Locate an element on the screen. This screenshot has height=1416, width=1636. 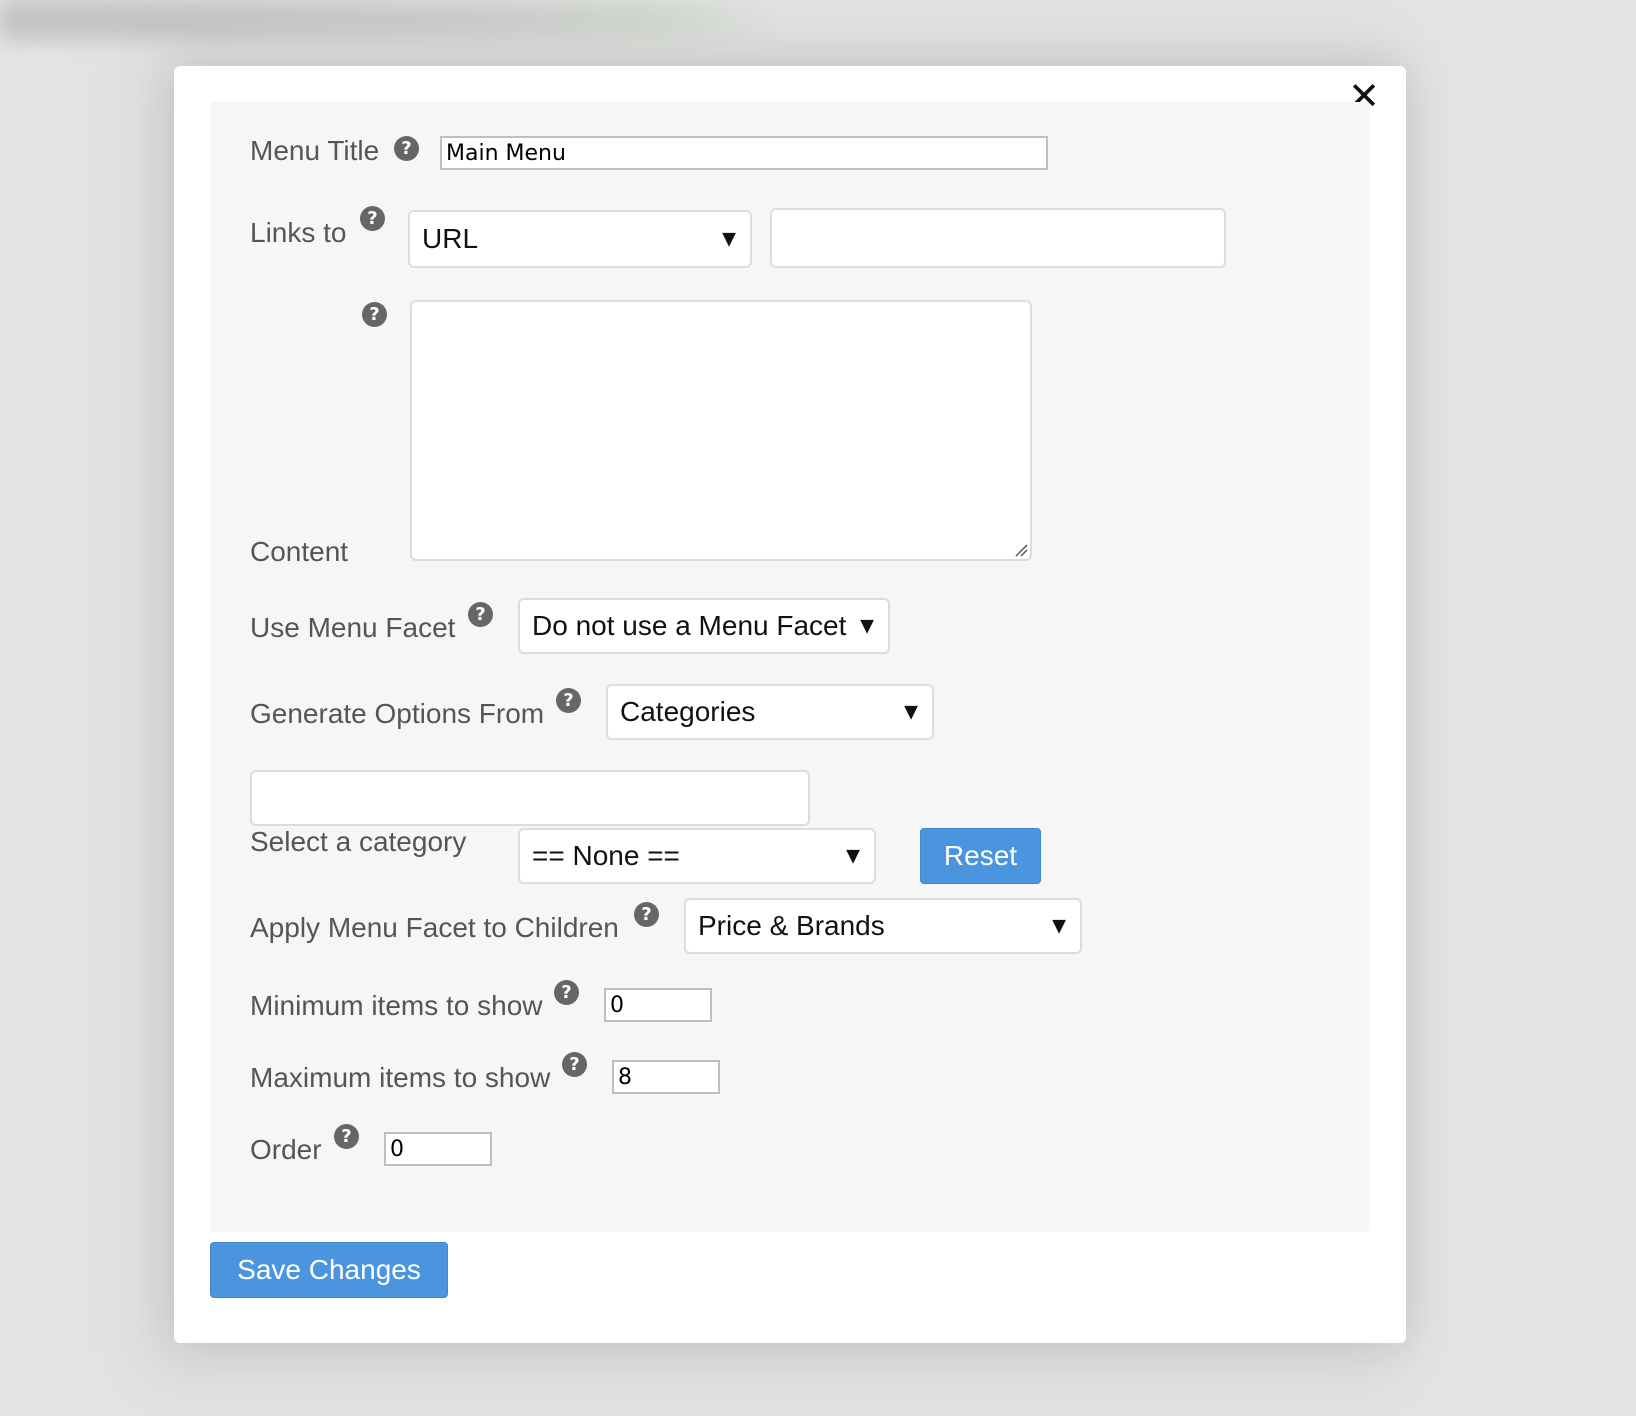
generate-options-select: Categories ▼ is located at coordinates (770, 712).